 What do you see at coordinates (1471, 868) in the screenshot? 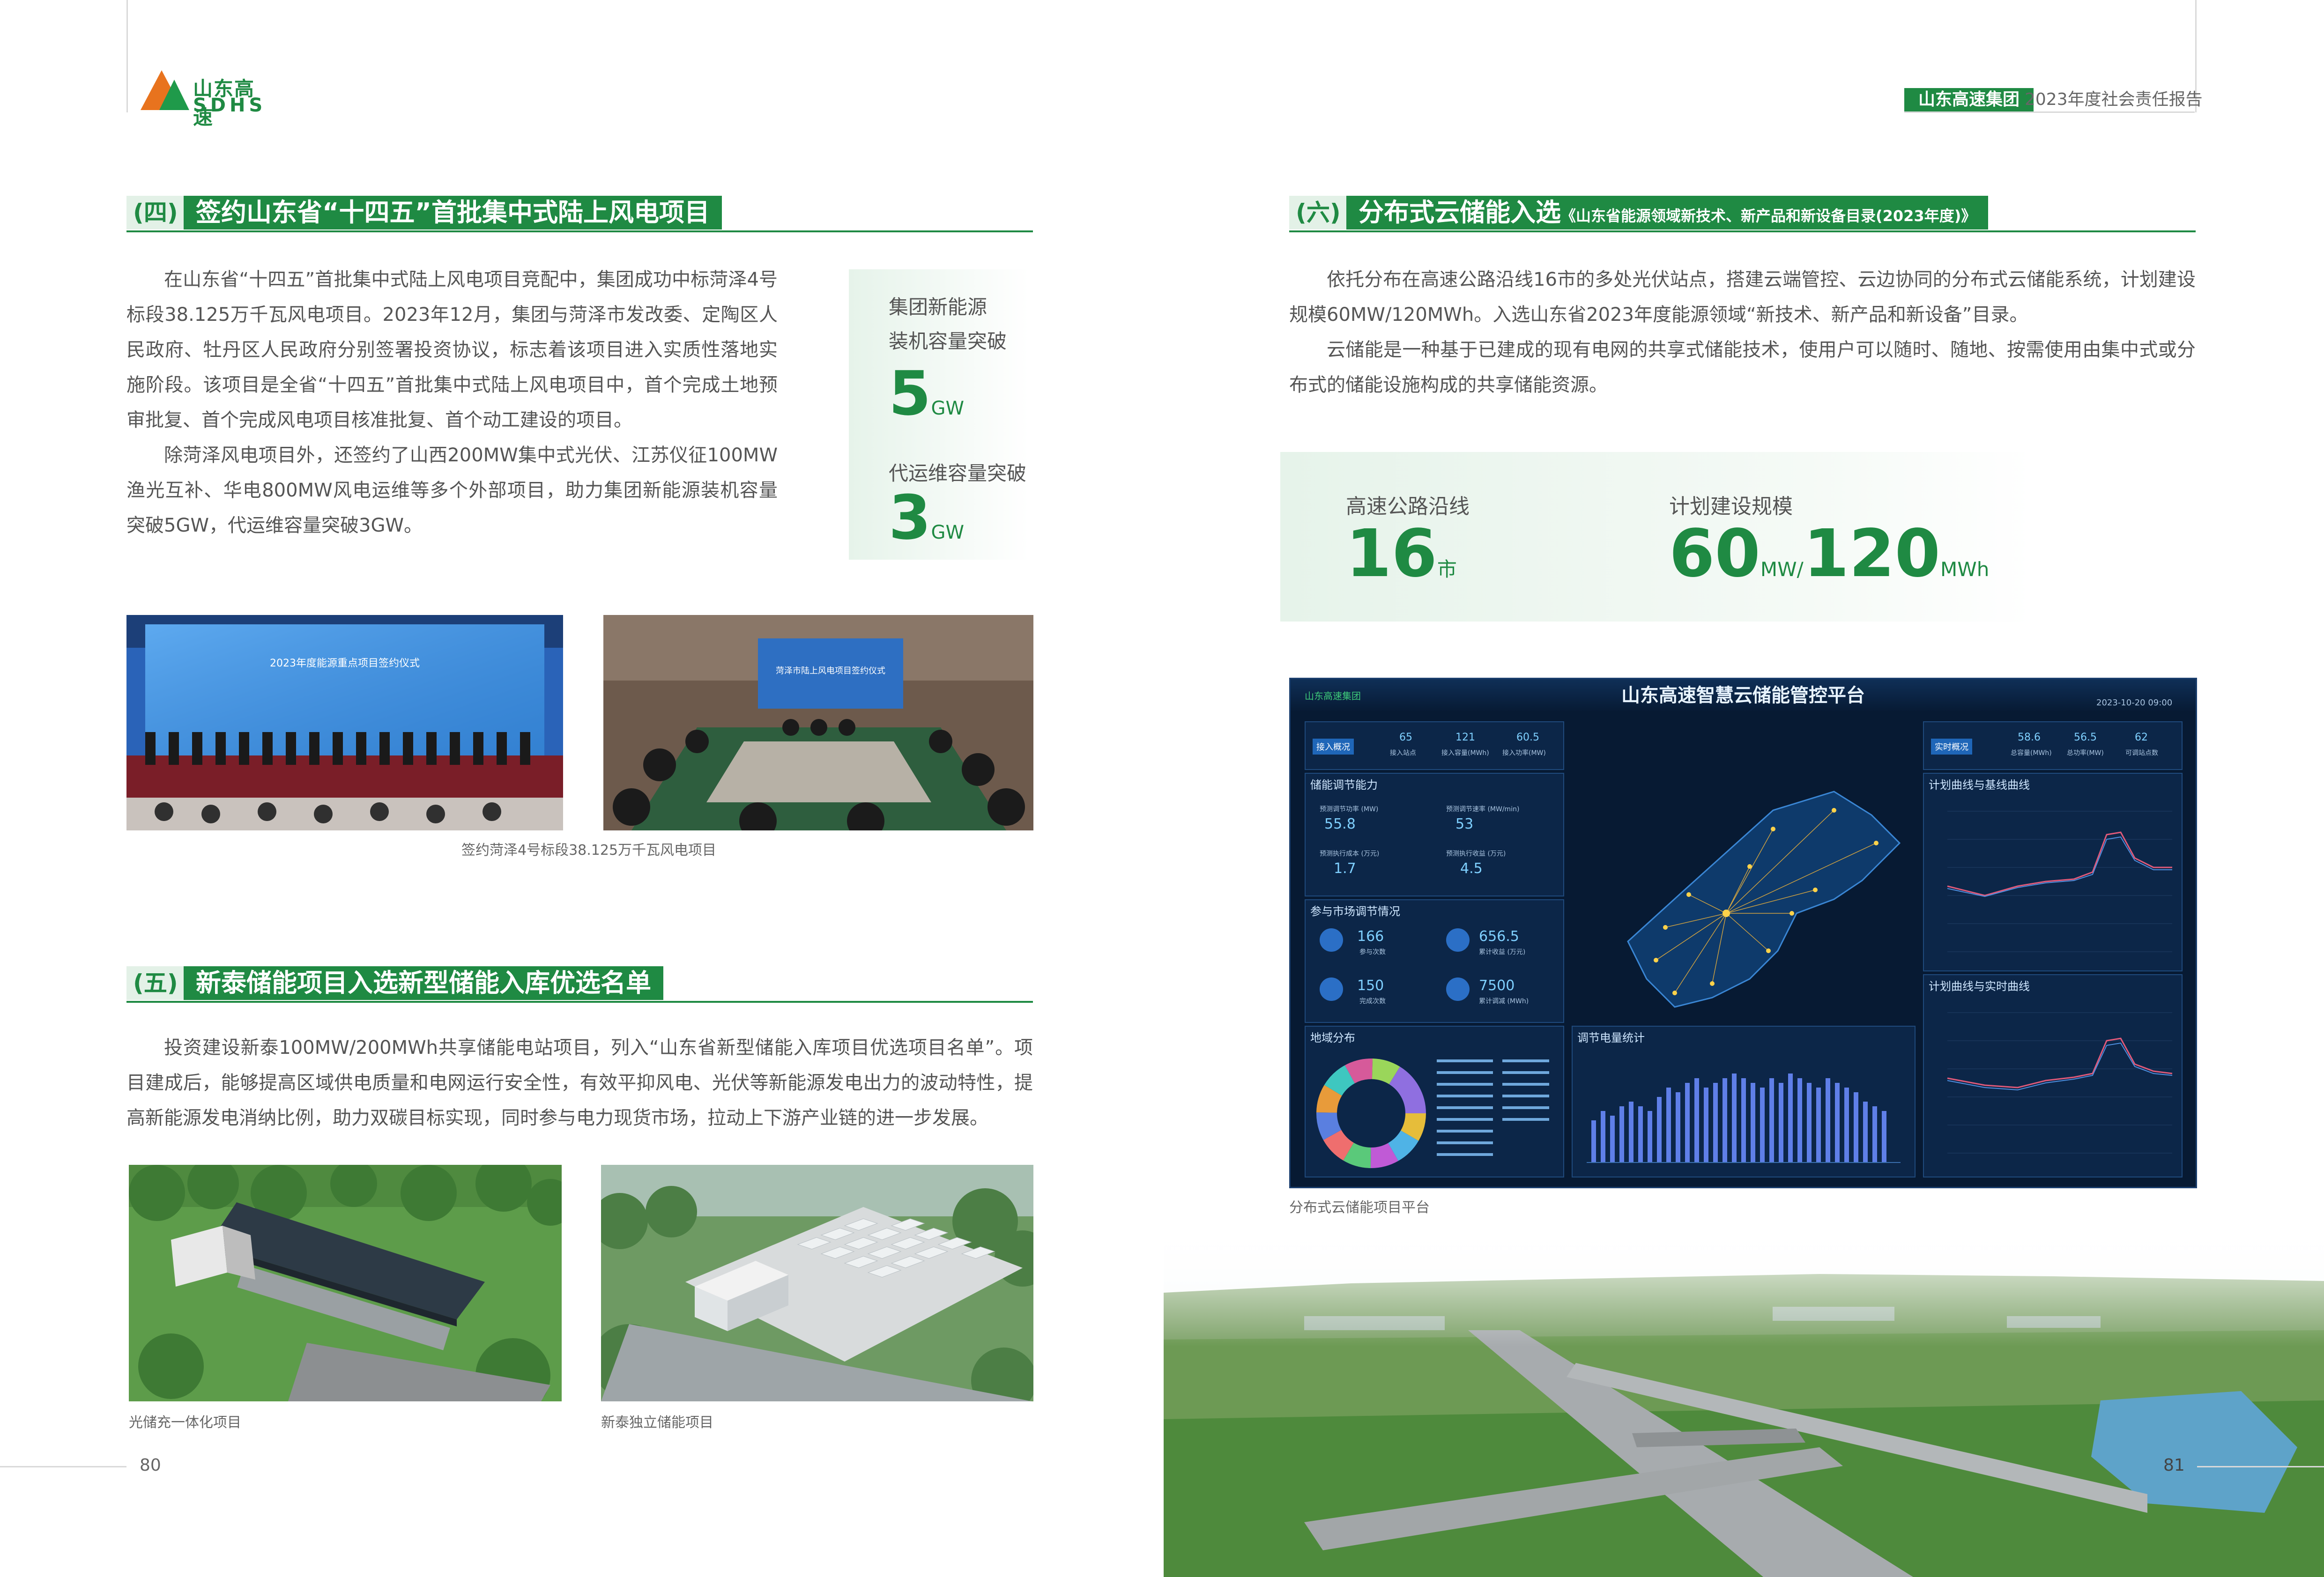
I see `capacity-d-value: 4.5` at bounding box center [1471, 868].